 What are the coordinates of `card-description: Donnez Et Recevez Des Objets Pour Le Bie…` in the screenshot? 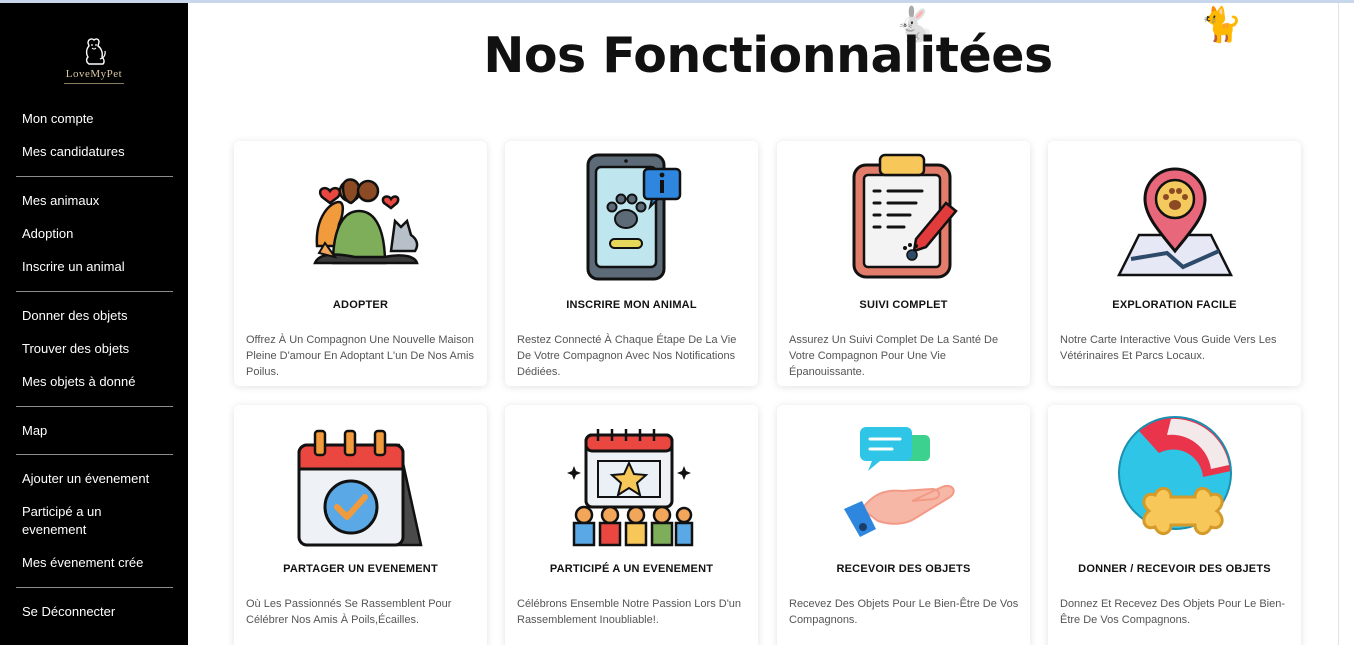 It's located at (1173, 612).